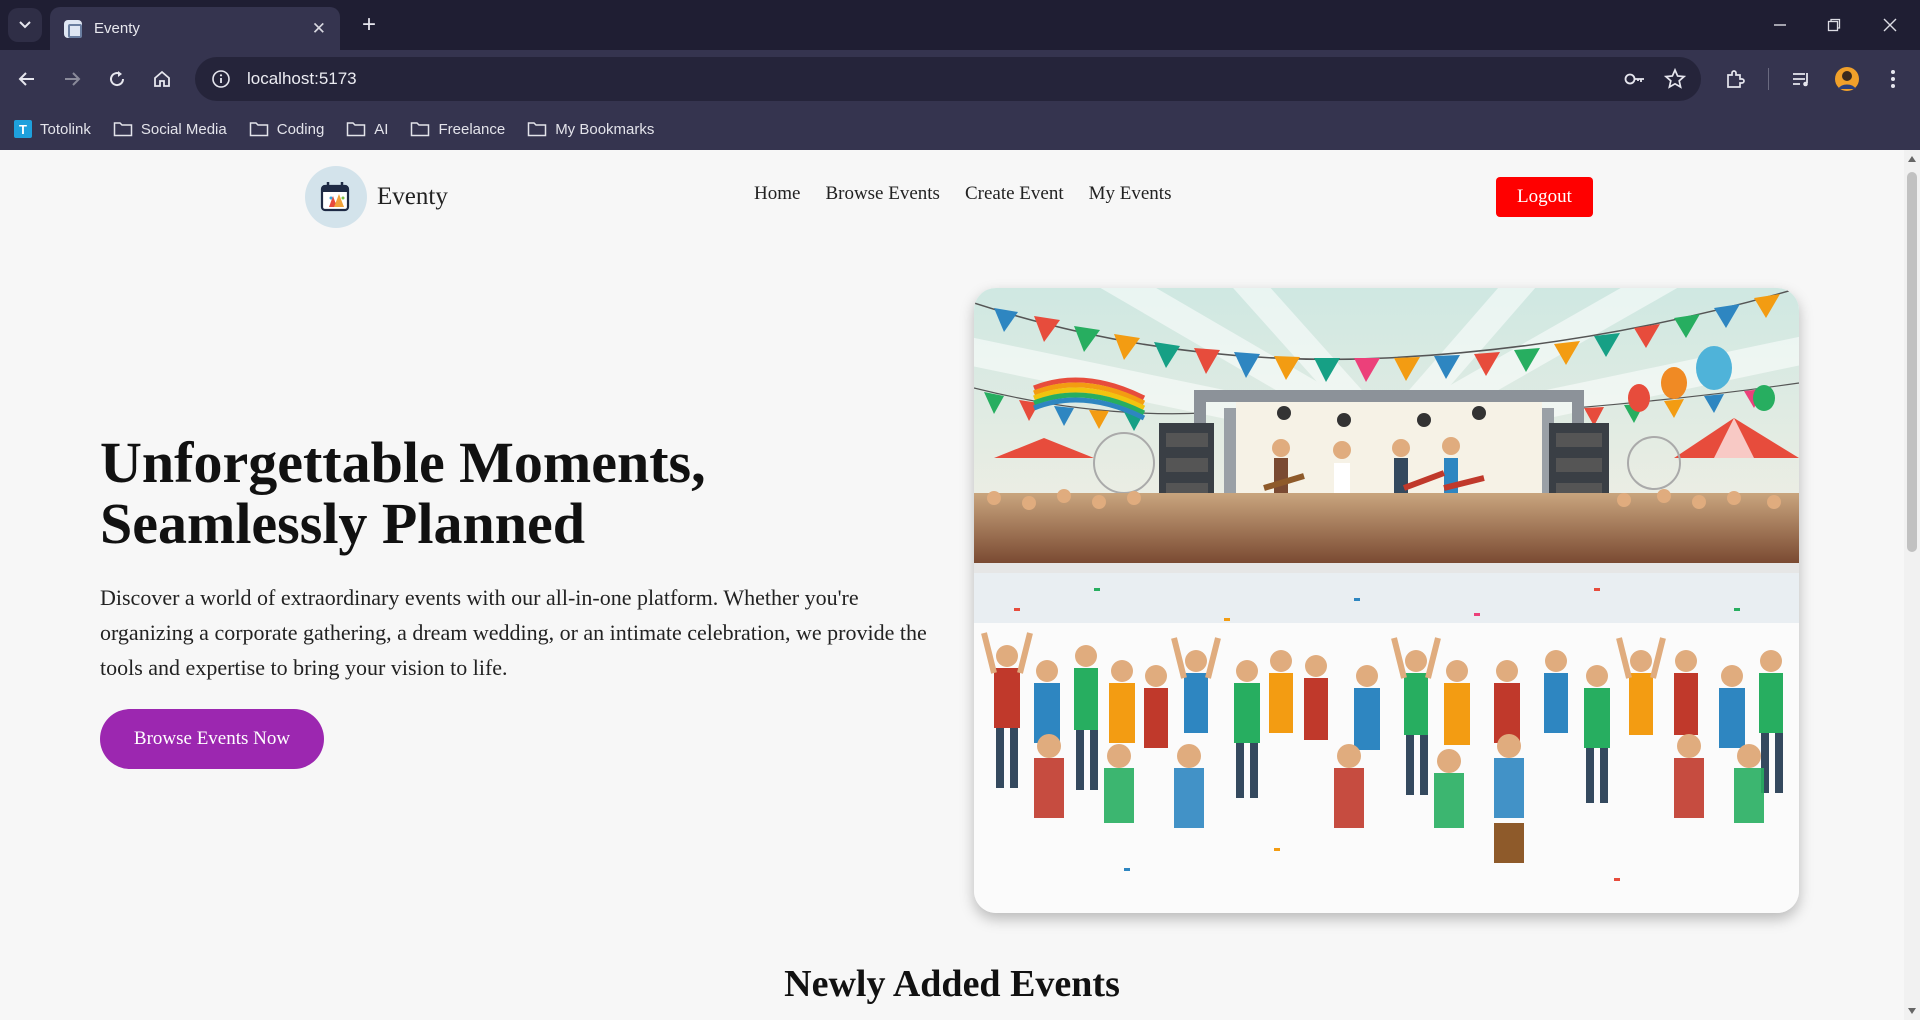 This screenshot has width=1920, height=1020. What do you see at coordinates (1735, 79) in the screenshot?
I see `extensions-icon` at bounding box center [1735, 79].